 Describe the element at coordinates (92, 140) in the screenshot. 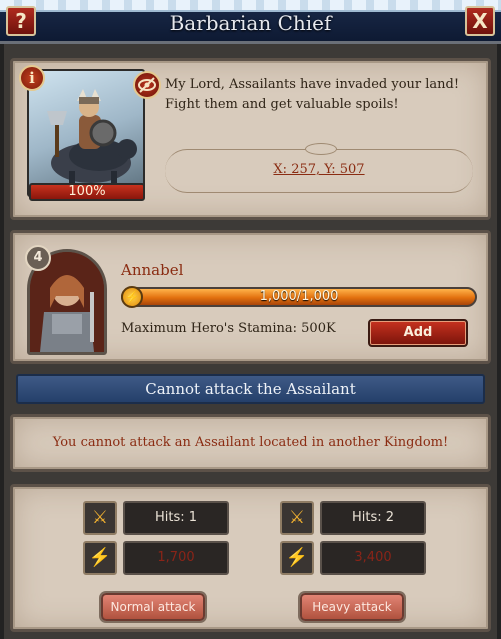

I see `barbarian-rider-icon` at that location.